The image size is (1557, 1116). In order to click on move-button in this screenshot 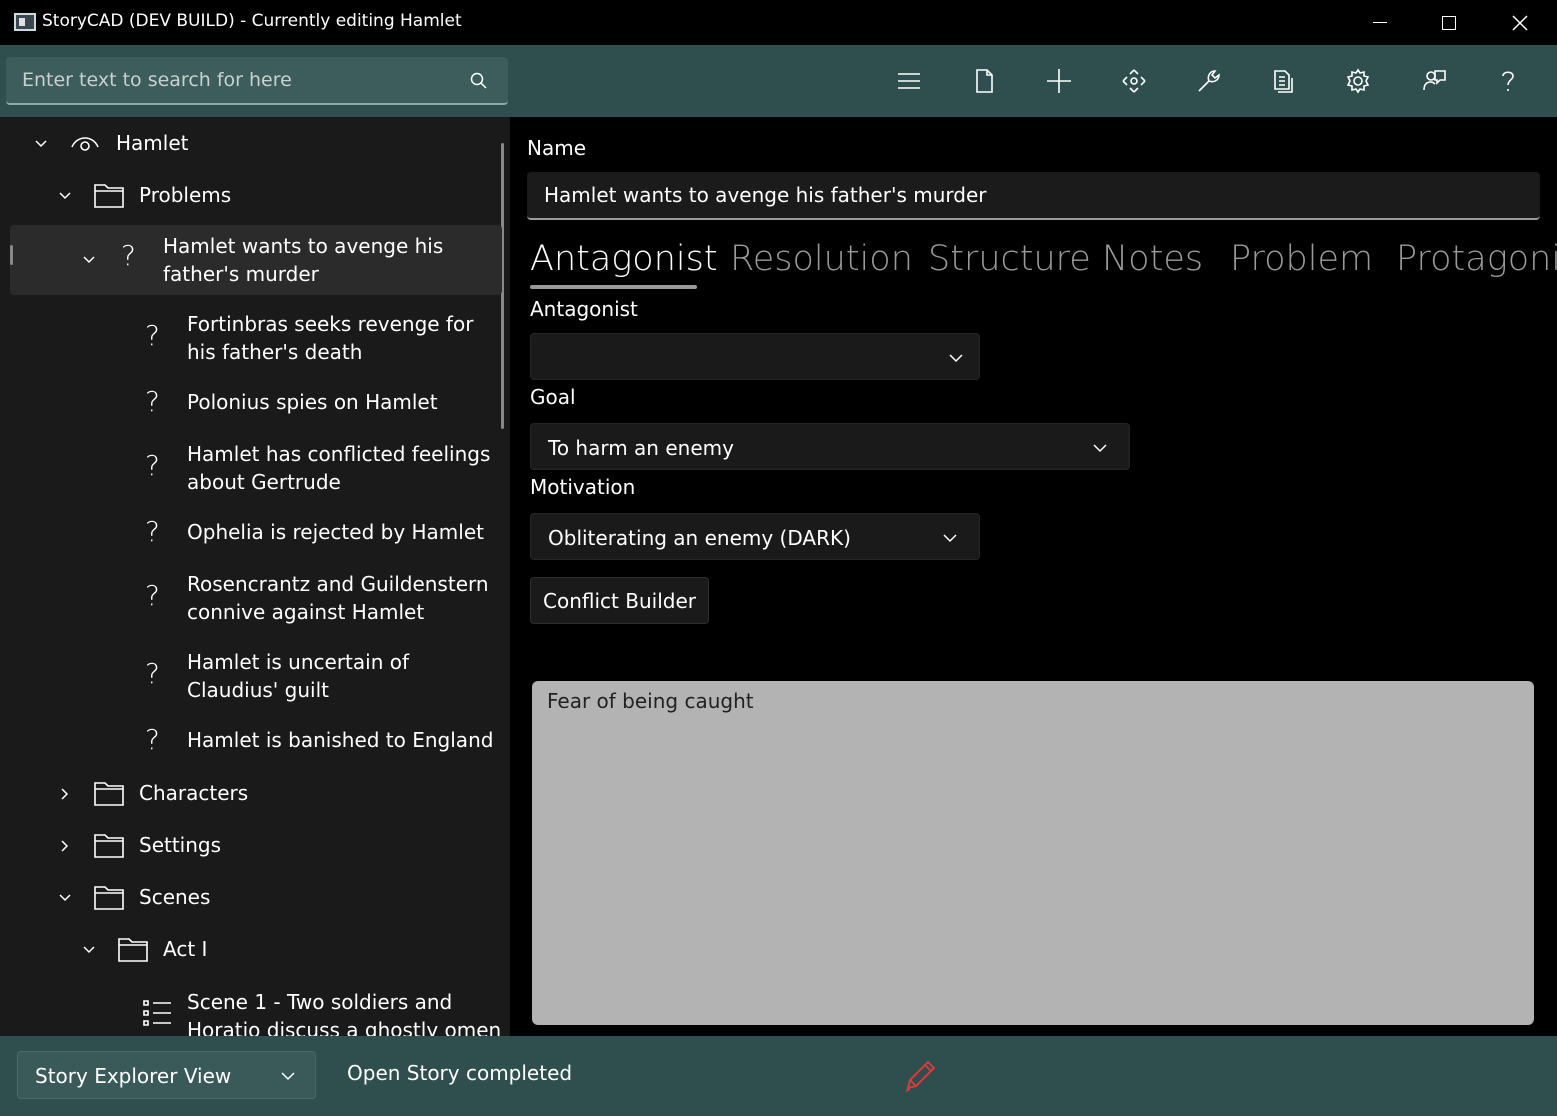, I will do `click(1134, 81)`.